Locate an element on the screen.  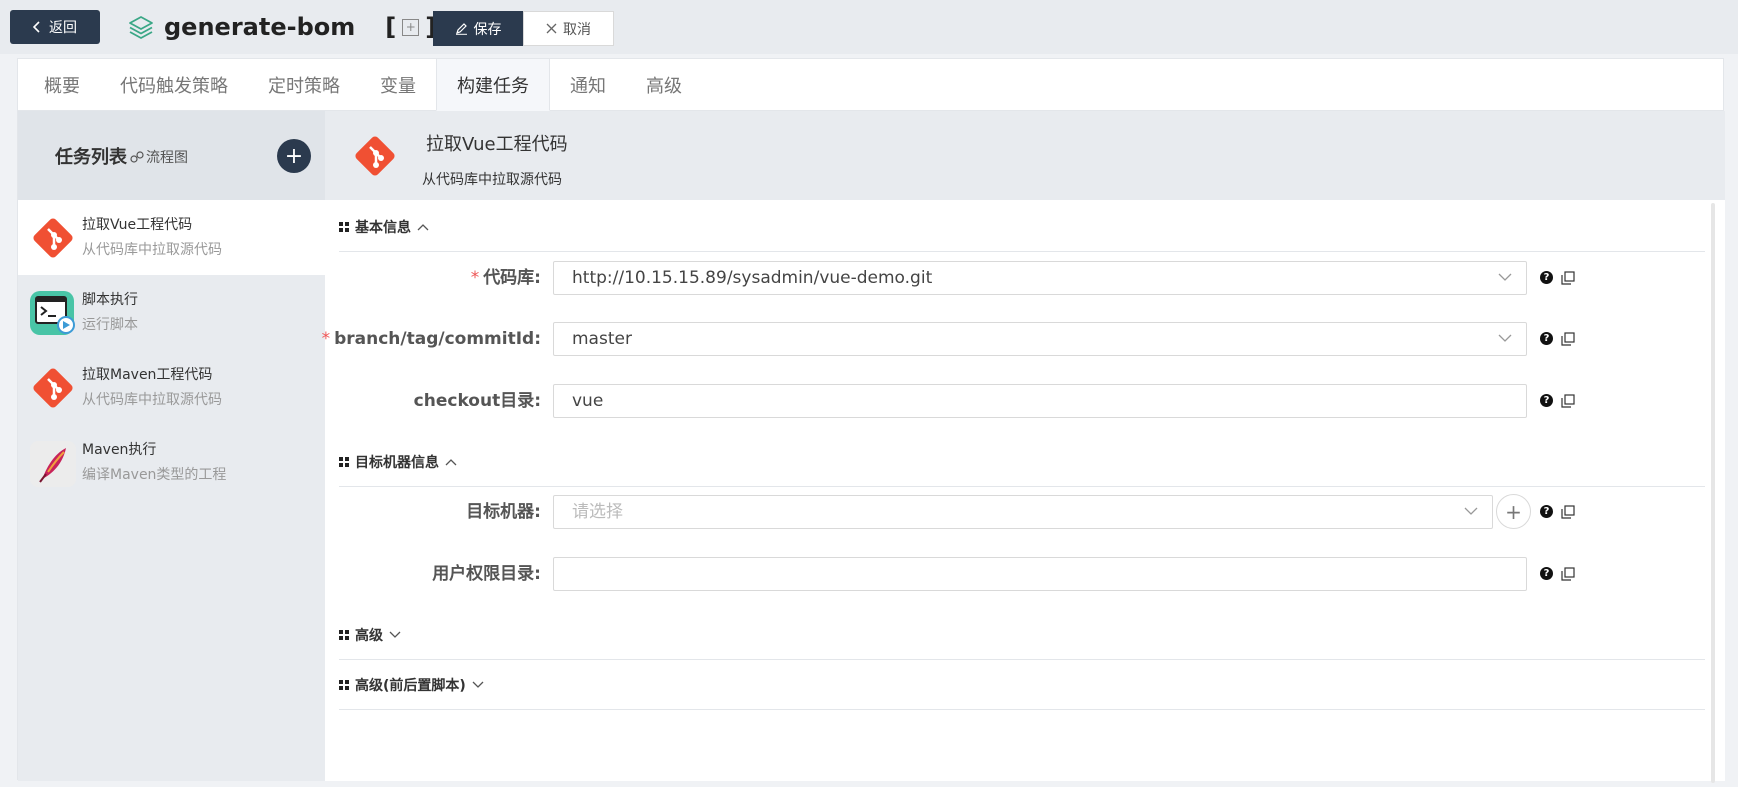
maven-feather-icon is located at coordinates (53, 463).